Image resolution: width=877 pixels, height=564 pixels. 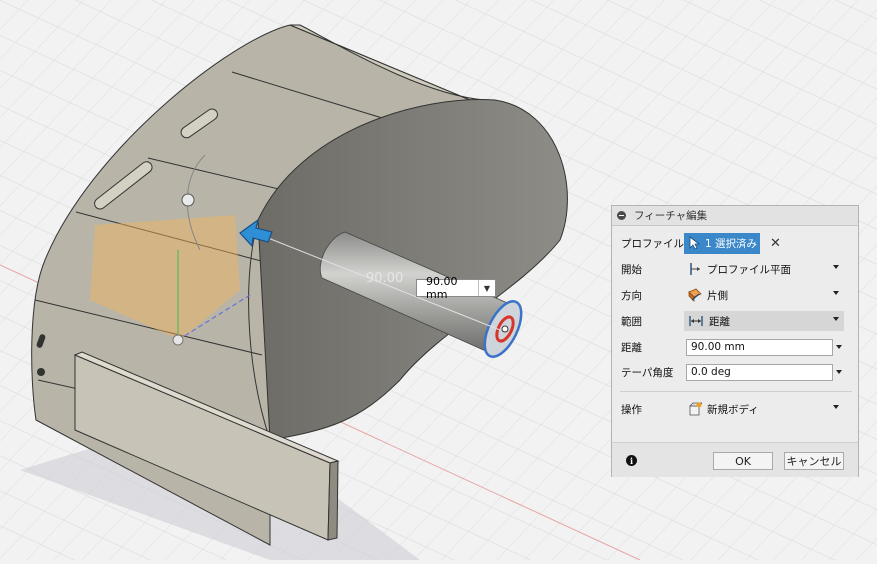 What do you see at coordinates (836, 319) in the screenshot?
I see `extent-chevron-down-icon` at bounding box center [836, 319].